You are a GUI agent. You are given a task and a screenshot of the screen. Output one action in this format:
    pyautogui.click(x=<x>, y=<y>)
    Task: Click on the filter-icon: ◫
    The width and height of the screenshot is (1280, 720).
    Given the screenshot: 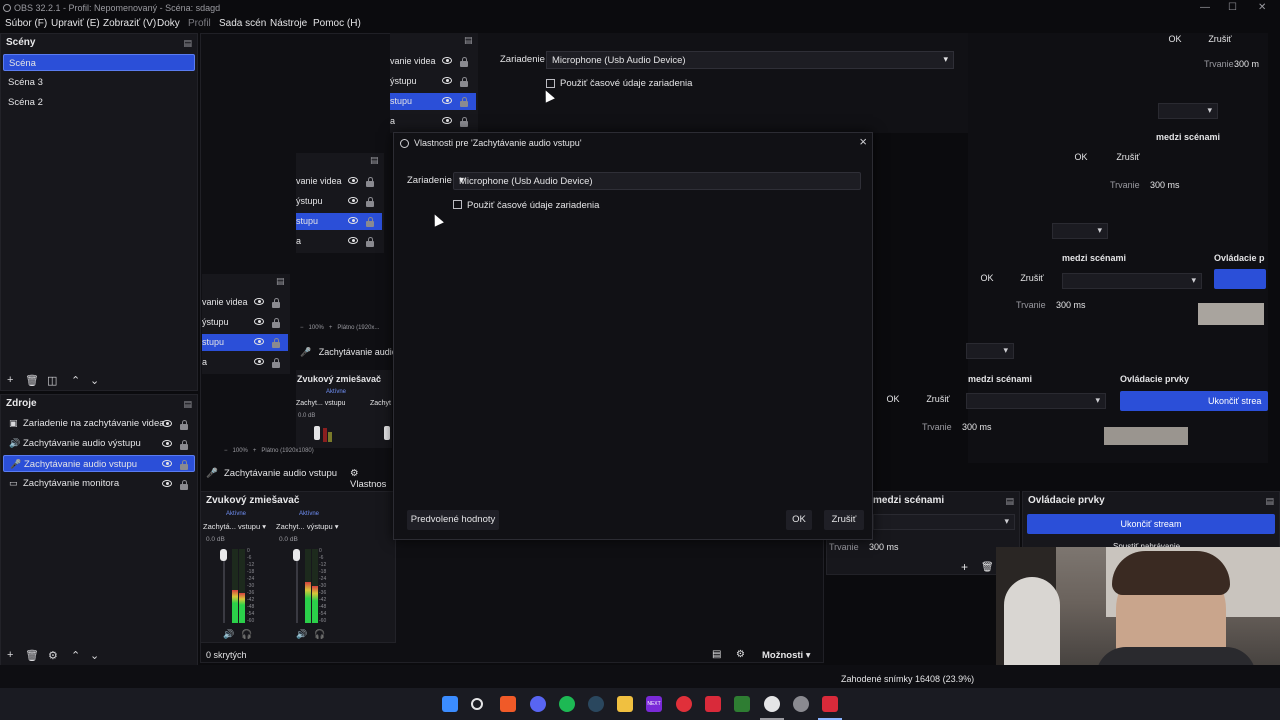 What is the action you would take?
    pyautogui.click(x=52, y=380)
    